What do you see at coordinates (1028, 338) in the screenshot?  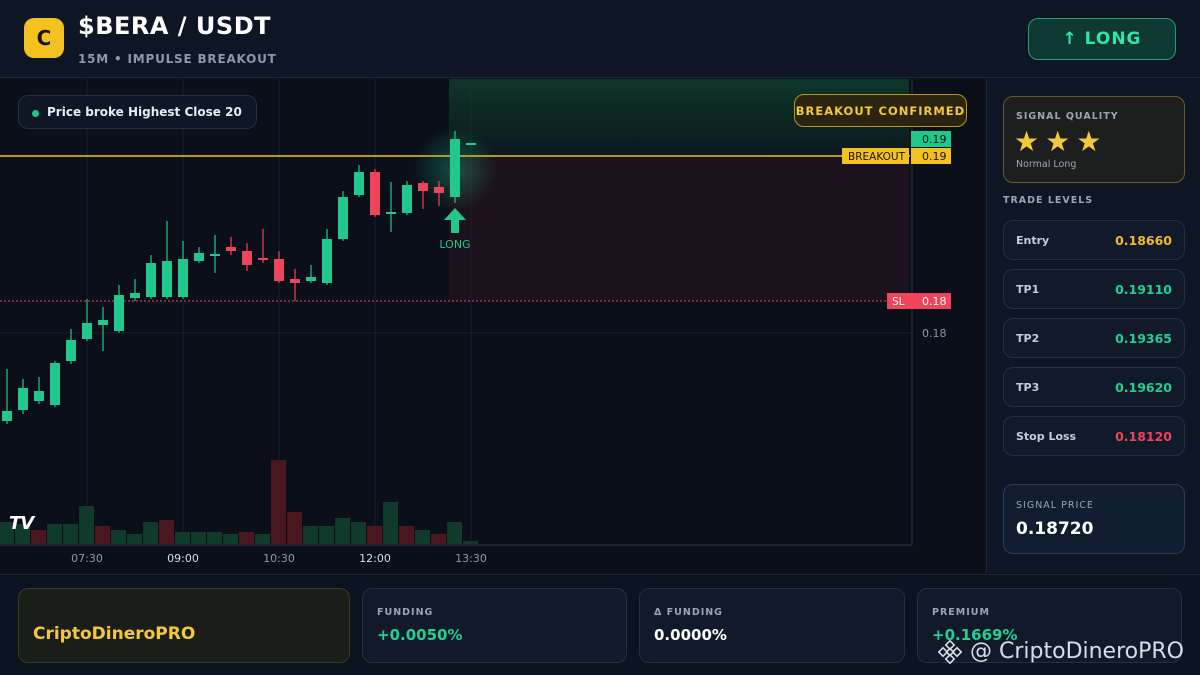 I see `level-name: TP2` at bounding box center [1028, 338].